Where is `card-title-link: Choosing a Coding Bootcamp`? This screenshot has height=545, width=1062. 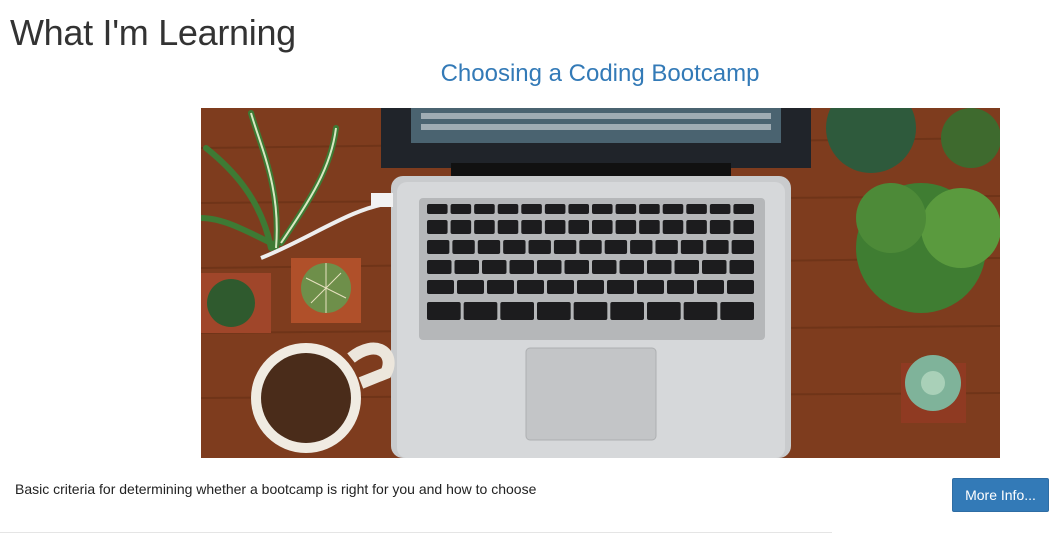
card-title-link: Choosing a Coding Bootcamp is located at coordinates (600, 73).